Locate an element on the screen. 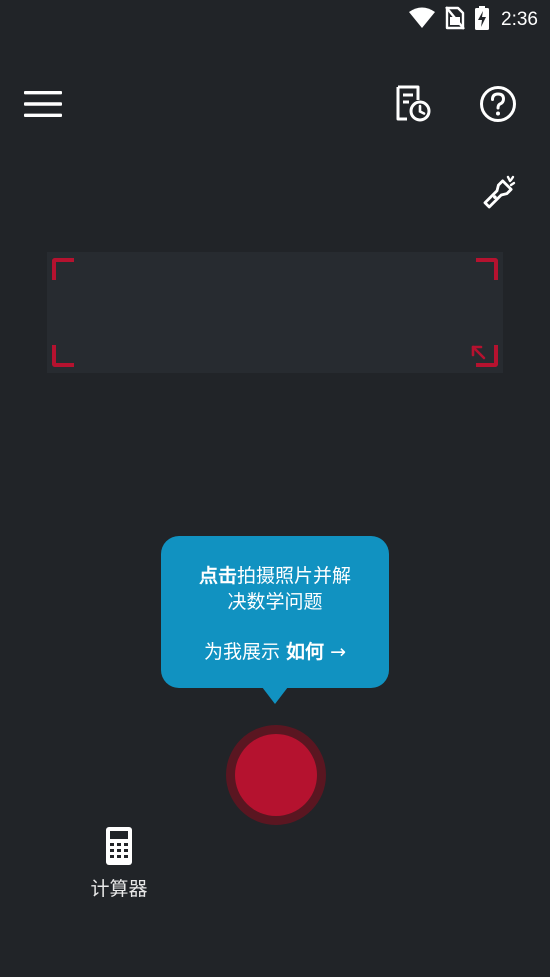  battery-charging-icon is located at coordinates (482, 20).